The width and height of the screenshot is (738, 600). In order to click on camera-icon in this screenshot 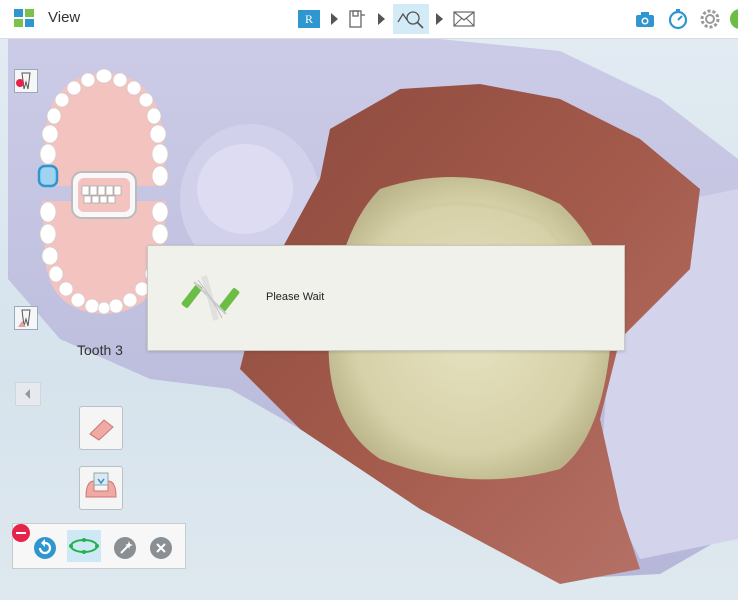, I will do `click(645, 19)`.